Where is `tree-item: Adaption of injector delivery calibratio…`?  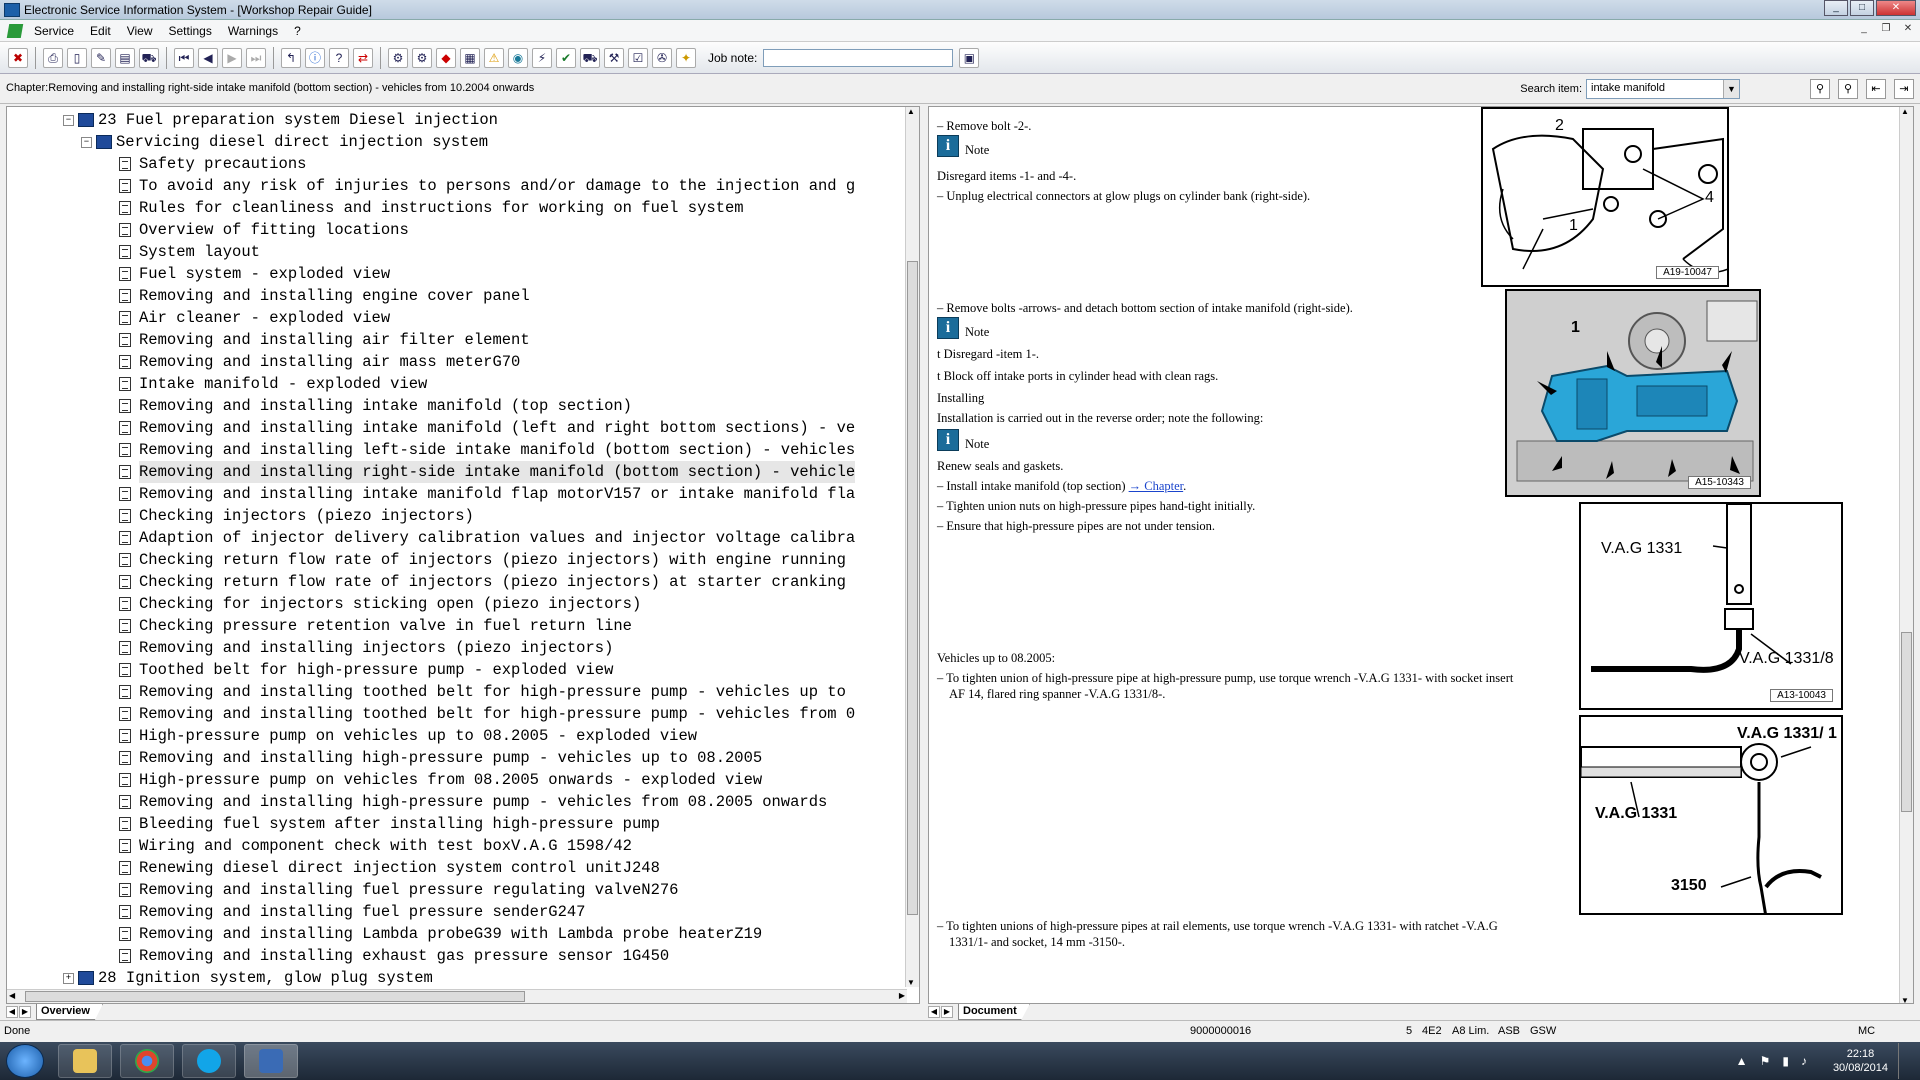 tree-item: Adaption of injector delivery calibratio… is located at coordinates (487, 538).